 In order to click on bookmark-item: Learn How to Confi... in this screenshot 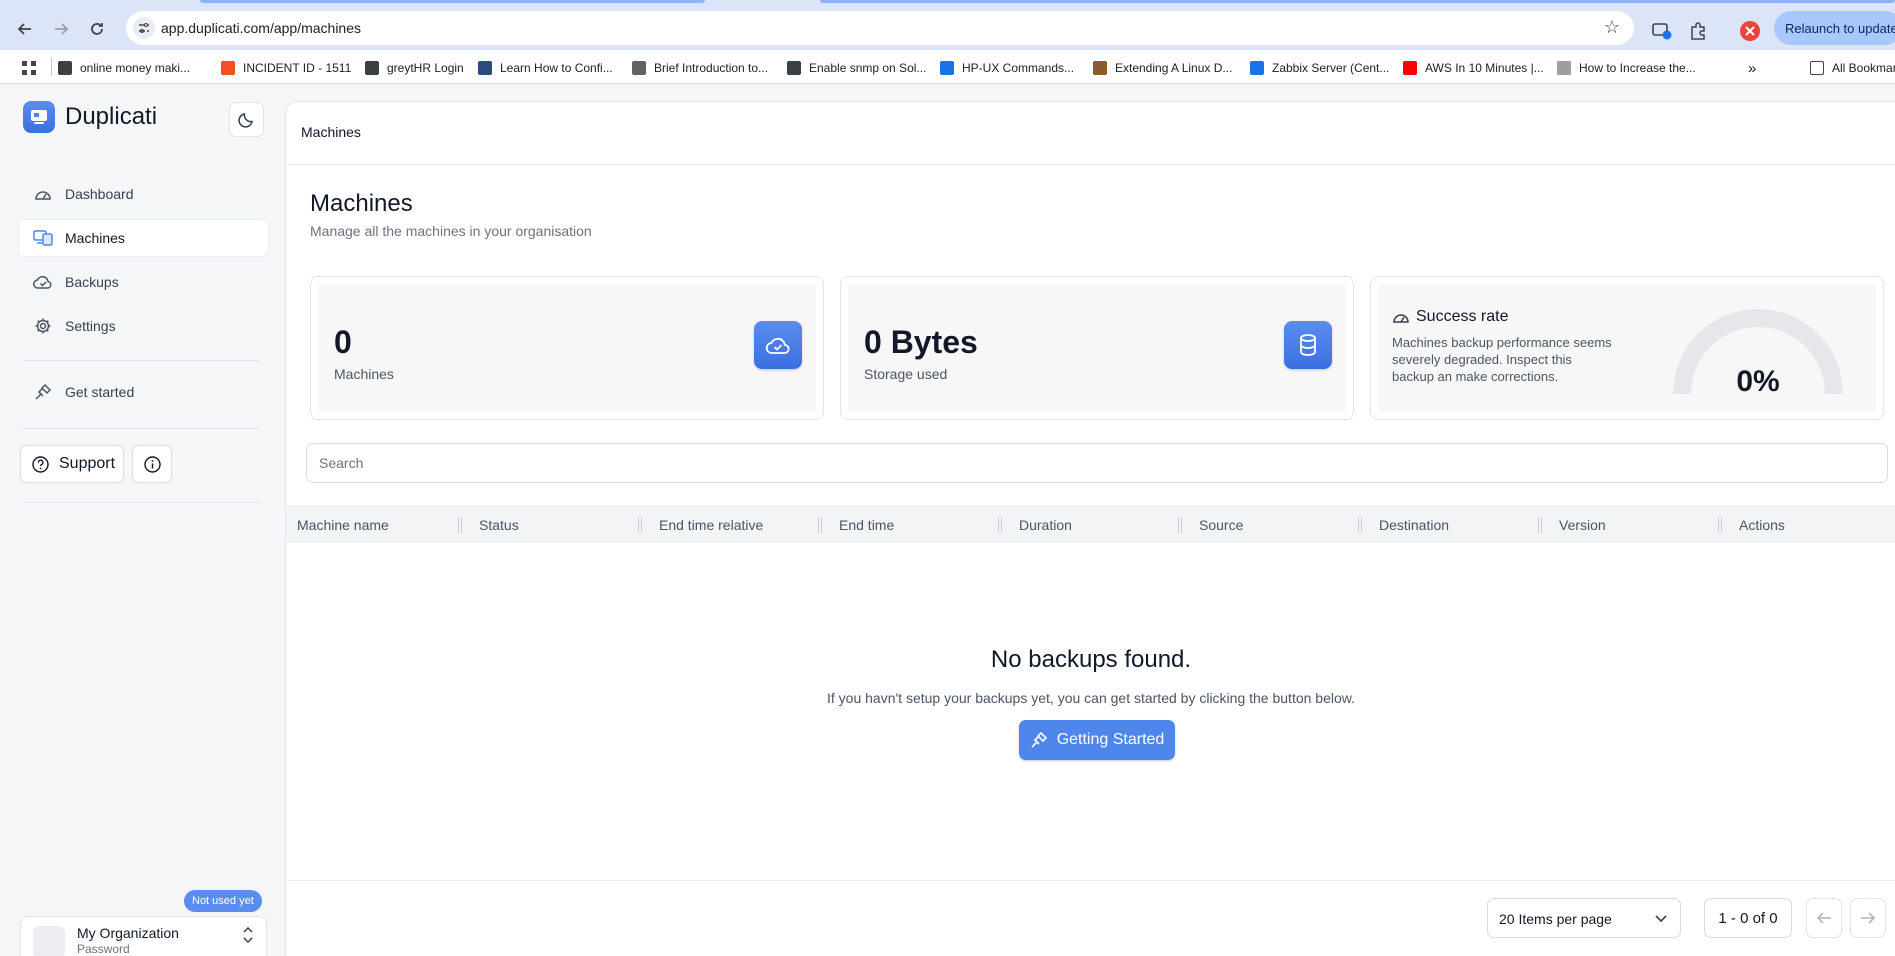, I will do `click(545, 68)`.